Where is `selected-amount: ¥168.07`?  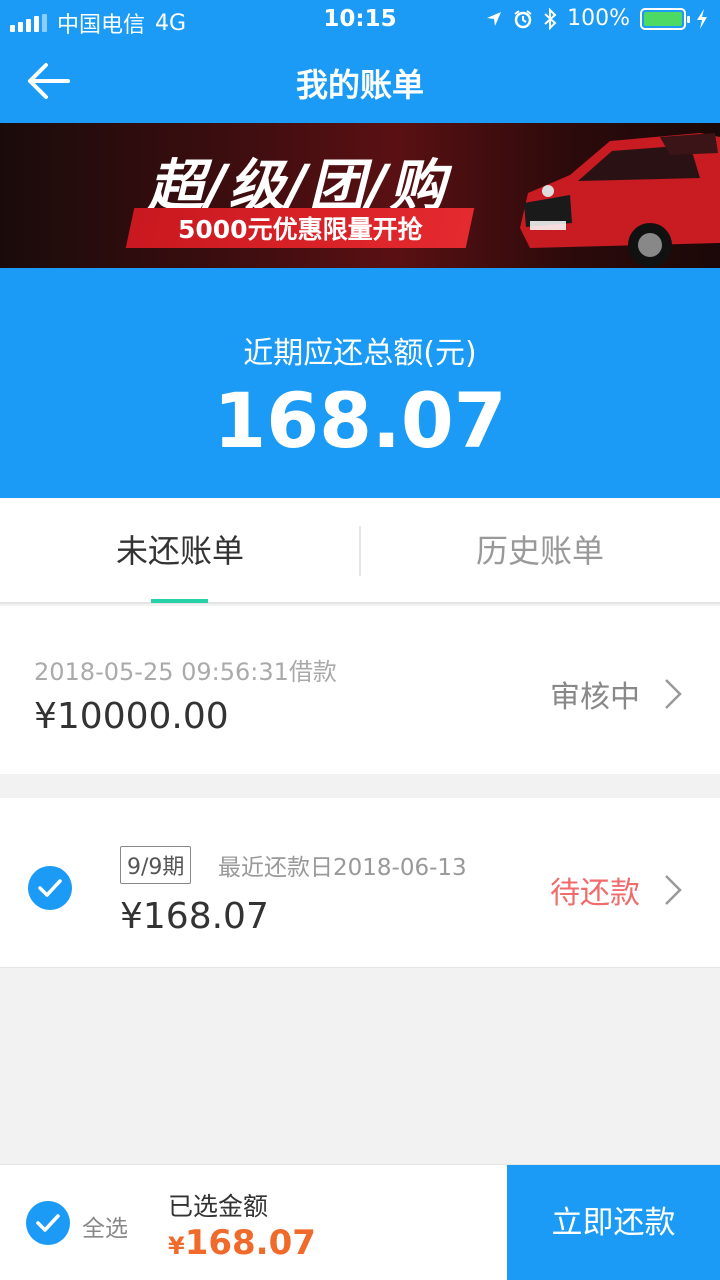
selected-amount: ¥168.07 is located at coordinates (242, 1243).